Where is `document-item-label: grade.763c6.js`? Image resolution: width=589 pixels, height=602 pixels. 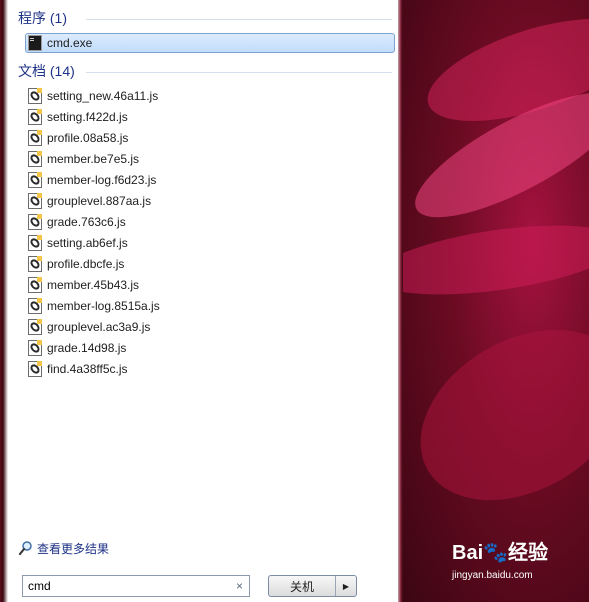 document-item-label: grade.763c6.js is located at coordinates (86, 222).